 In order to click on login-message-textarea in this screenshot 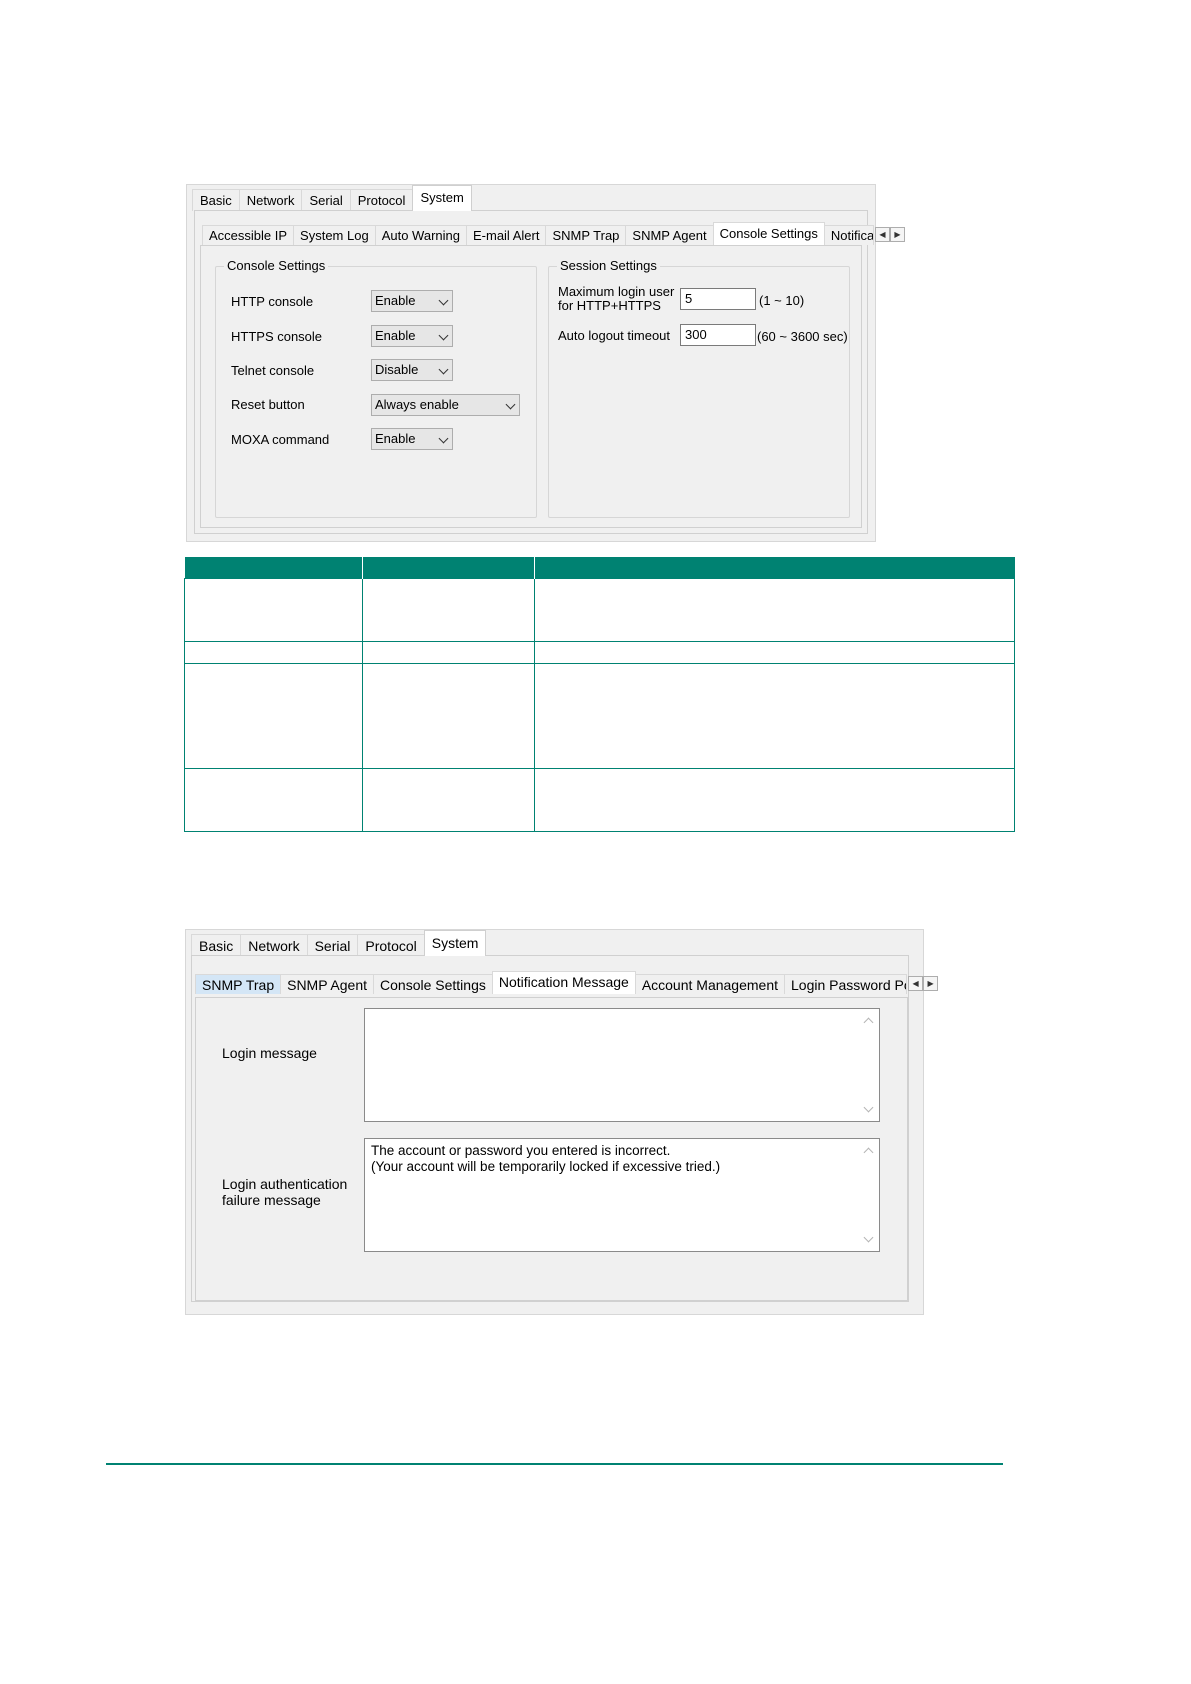, I will do `click(622, 1065)`.